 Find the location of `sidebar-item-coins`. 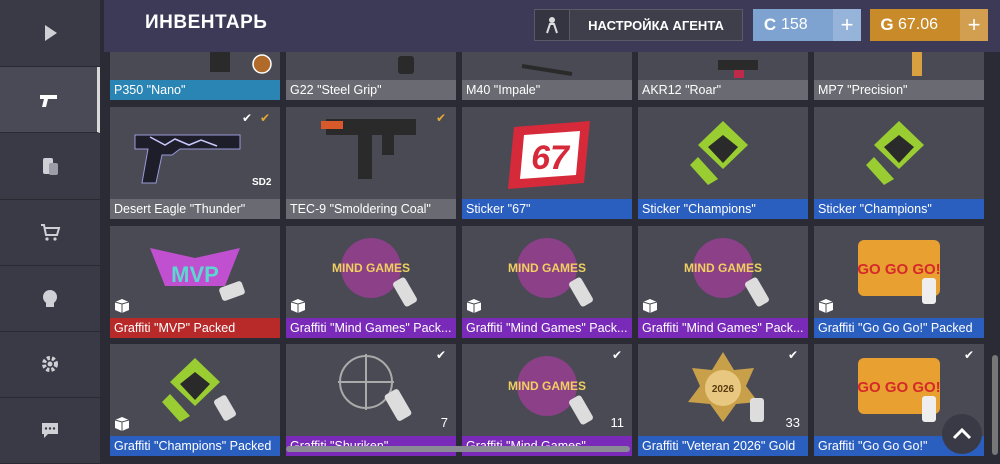

sidebar-item-coins is located at coordinates (50, 166).